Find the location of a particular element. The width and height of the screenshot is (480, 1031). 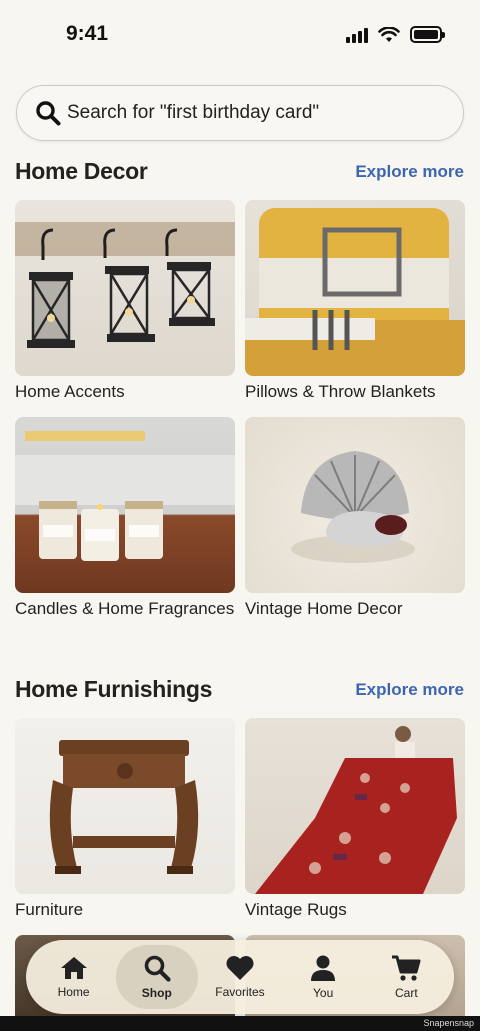

status-icons is located at coordinates (395, 34).